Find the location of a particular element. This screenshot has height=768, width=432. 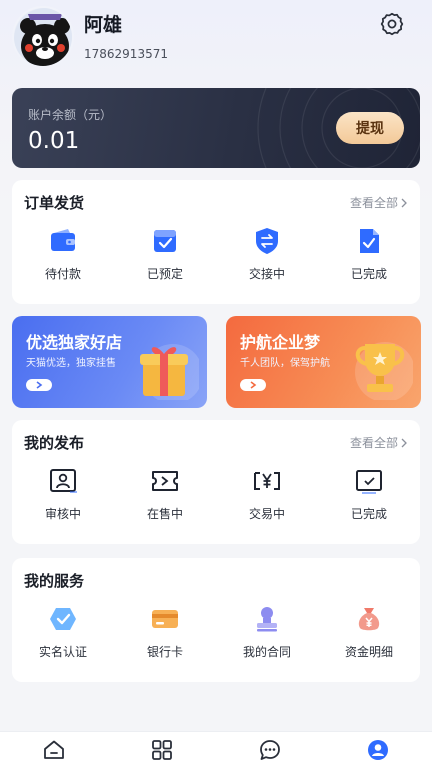

avatar is located at coordinates (43, 37).